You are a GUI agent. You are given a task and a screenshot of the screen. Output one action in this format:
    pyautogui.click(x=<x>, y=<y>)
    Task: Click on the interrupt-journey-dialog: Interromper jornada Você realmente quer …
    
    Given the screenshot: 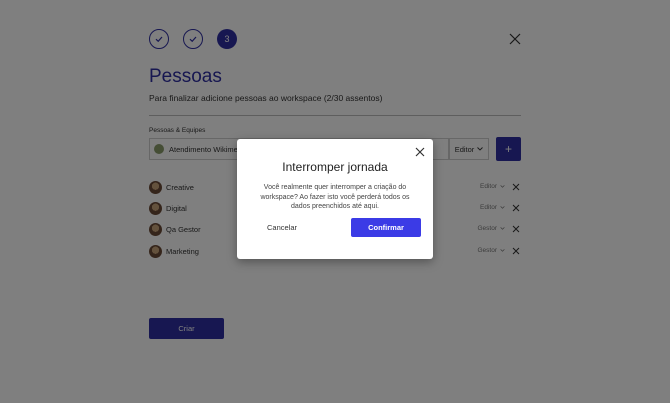 What is the action you would take?
    pyautogui.click(x=335, y=199)
    